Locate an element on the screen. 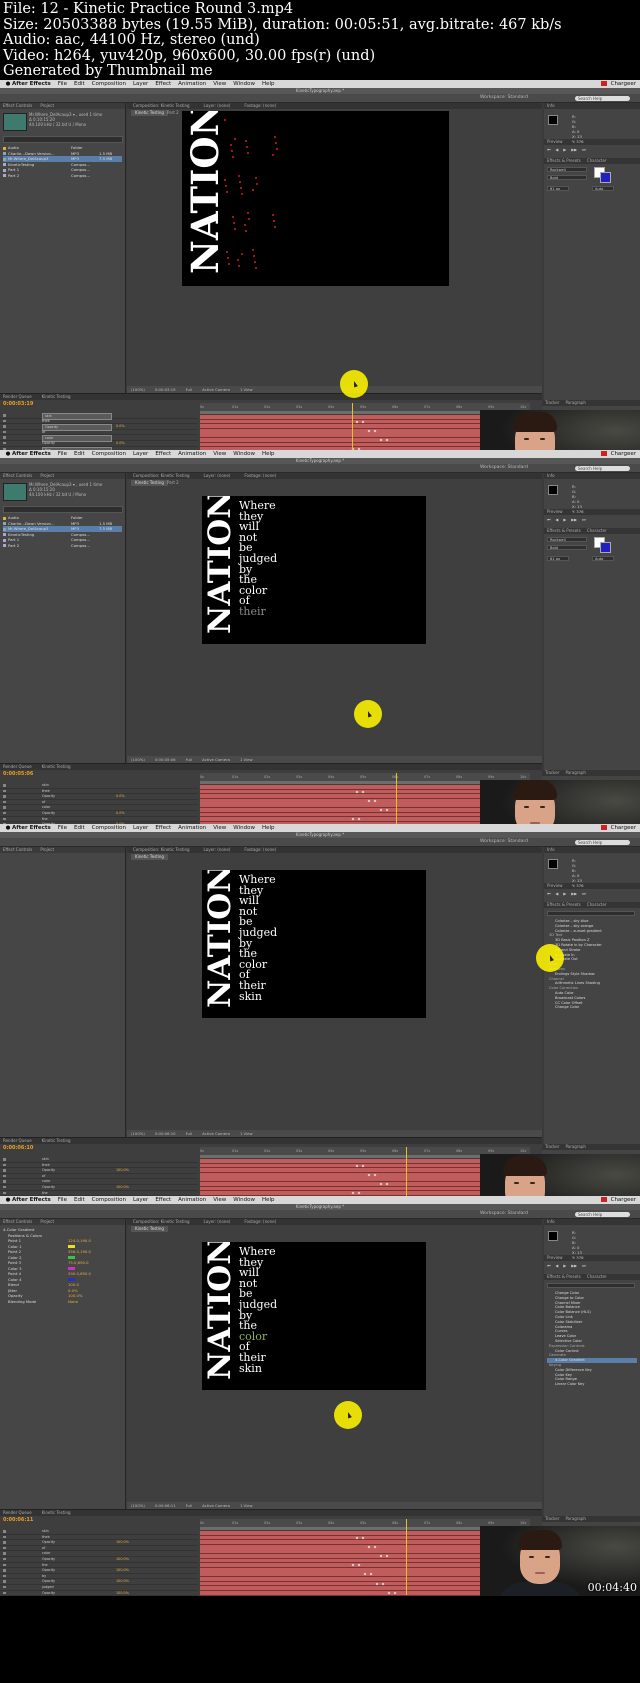 The image size is (640, 1683). tab-paragraph: Paragraph is located at coordinates (575, 1518).